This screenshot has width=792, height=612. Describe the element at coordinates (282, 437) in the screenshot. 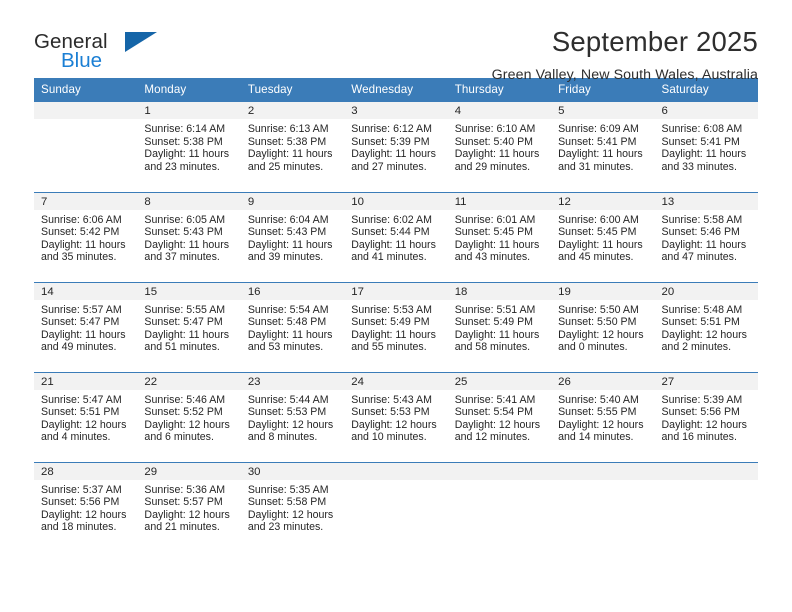

I see `daylight-text-line2: and 8 minutes.` at that location.